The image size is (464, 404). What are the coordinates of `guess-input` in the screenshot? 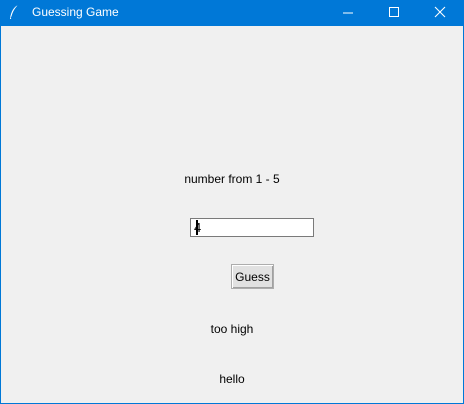 It's located at (252, 227).